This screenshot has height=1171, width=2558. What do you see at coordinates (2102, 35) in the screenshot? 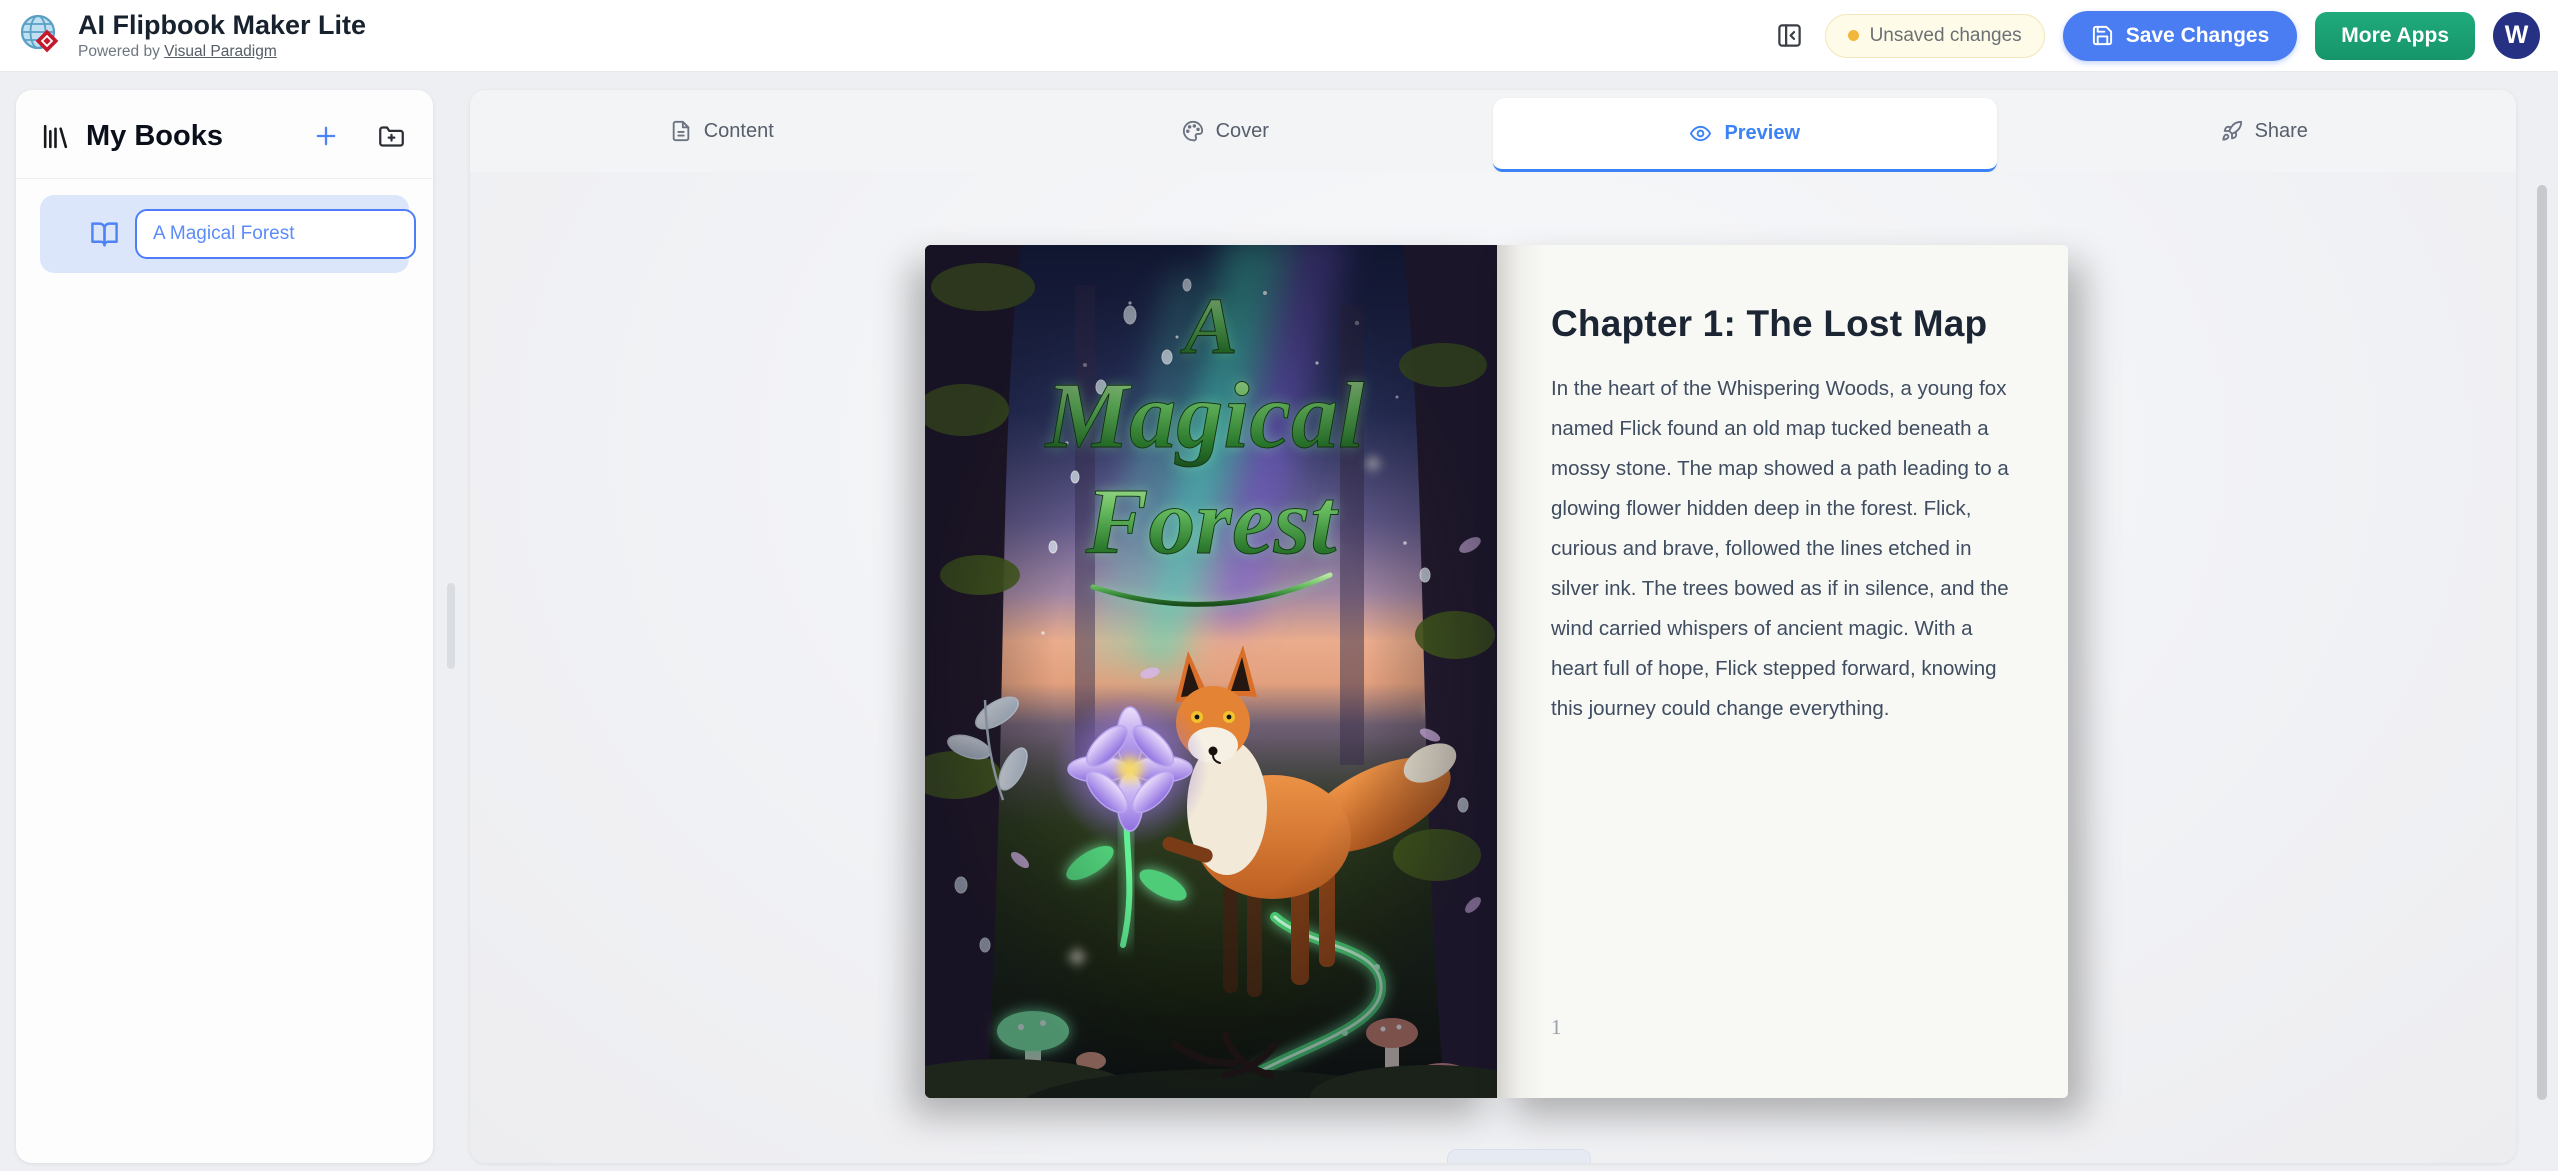
I see `save-icon` at bounding box center [2102, 35].